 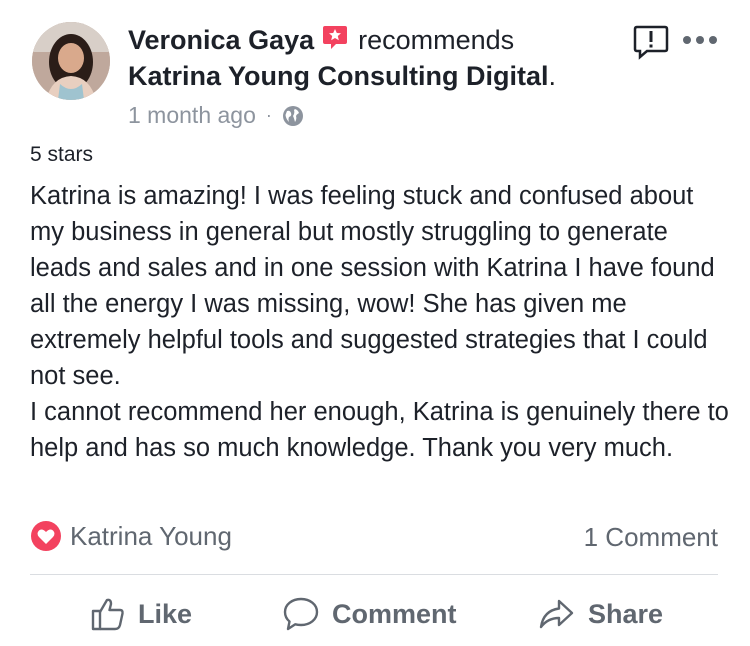 I want to click on comment-label: Comment, so click(x=394, y=613).